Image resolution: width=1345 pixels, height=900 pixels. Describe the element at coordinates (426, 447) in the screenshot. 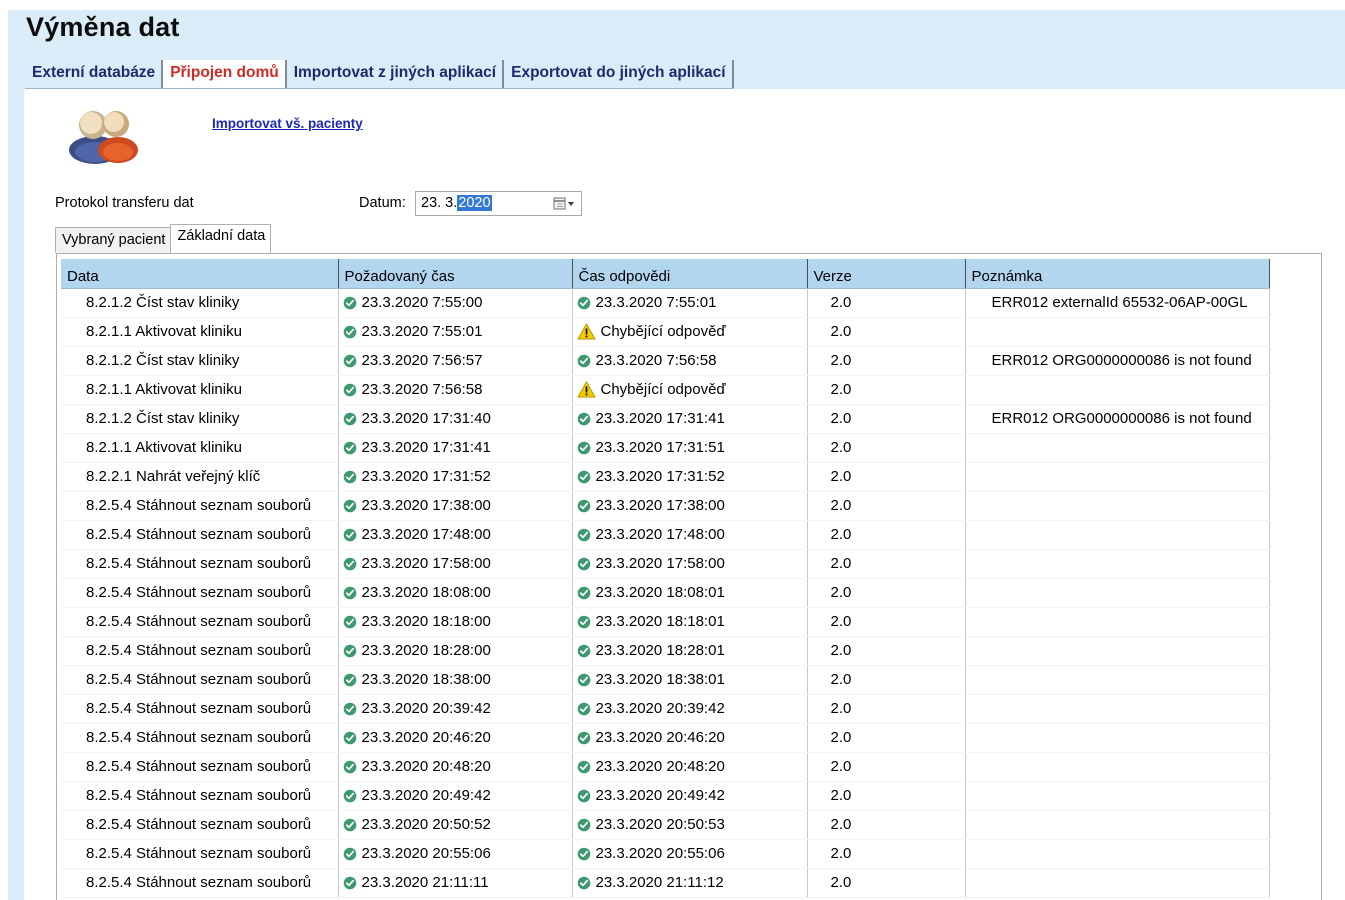

I see `requested-time-text: 23.3.2020 17:31:41` at that location.